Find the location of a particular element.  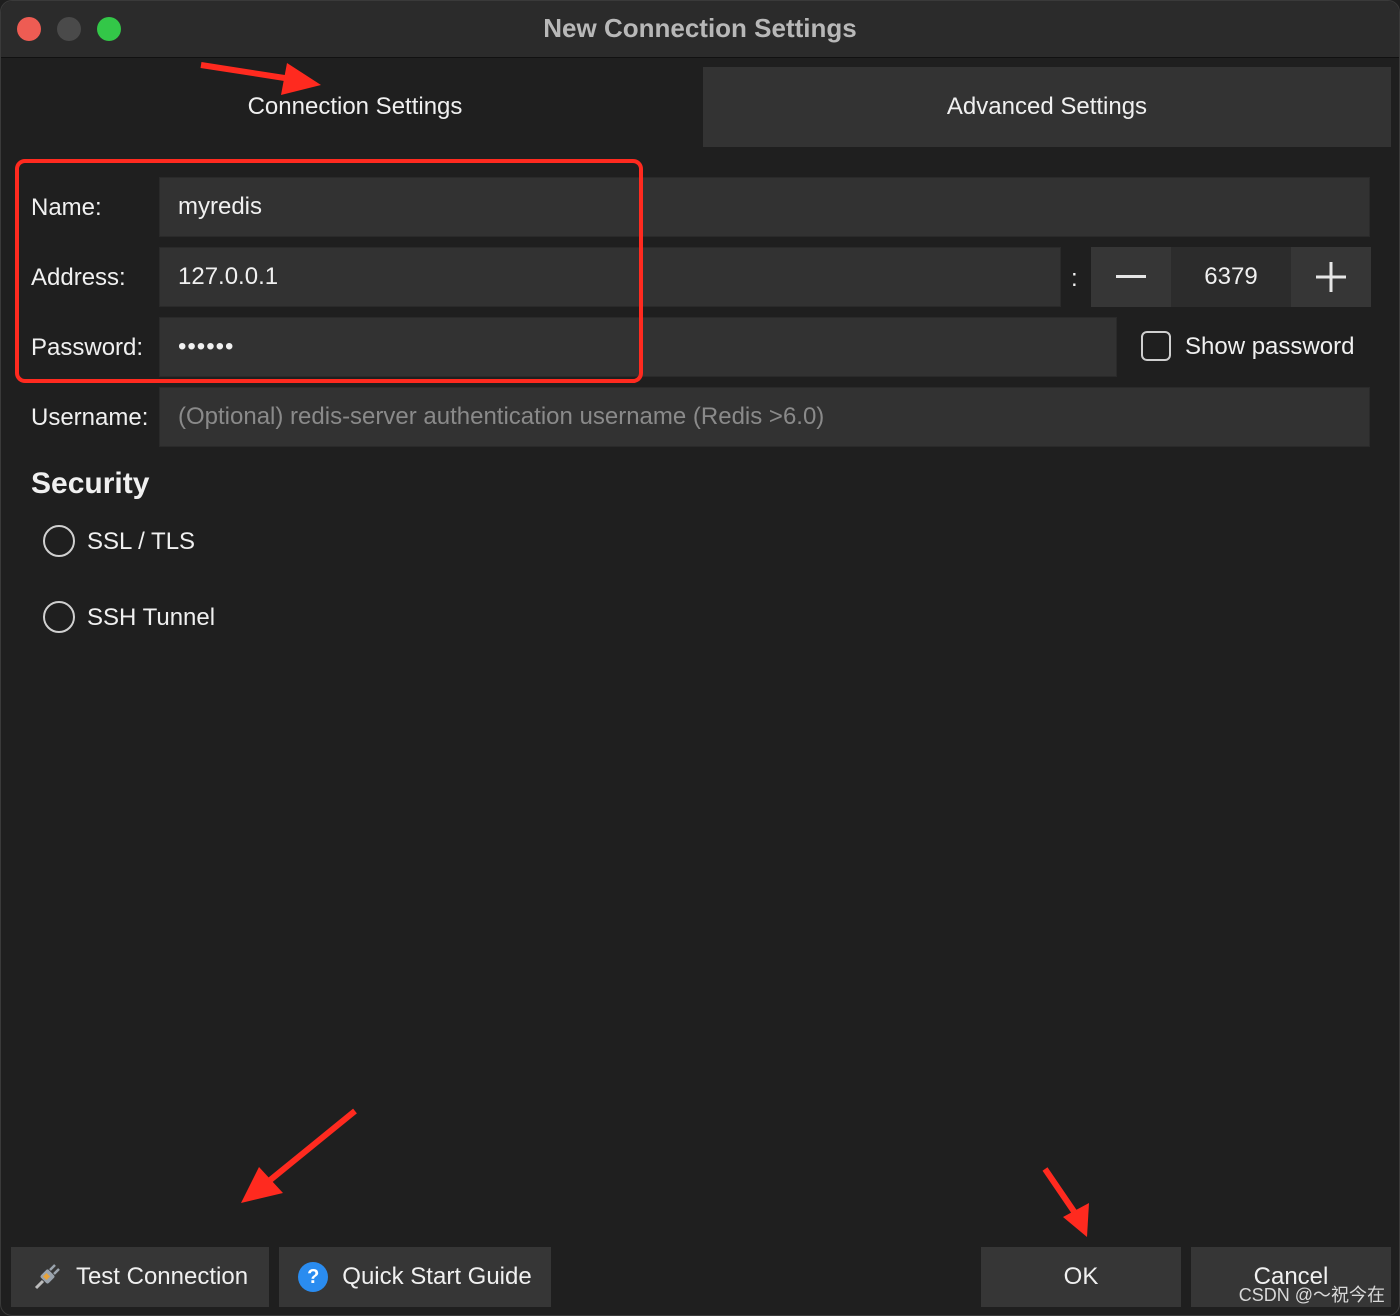

arrow-to-connection-tab is located at coordinates (260, 78).